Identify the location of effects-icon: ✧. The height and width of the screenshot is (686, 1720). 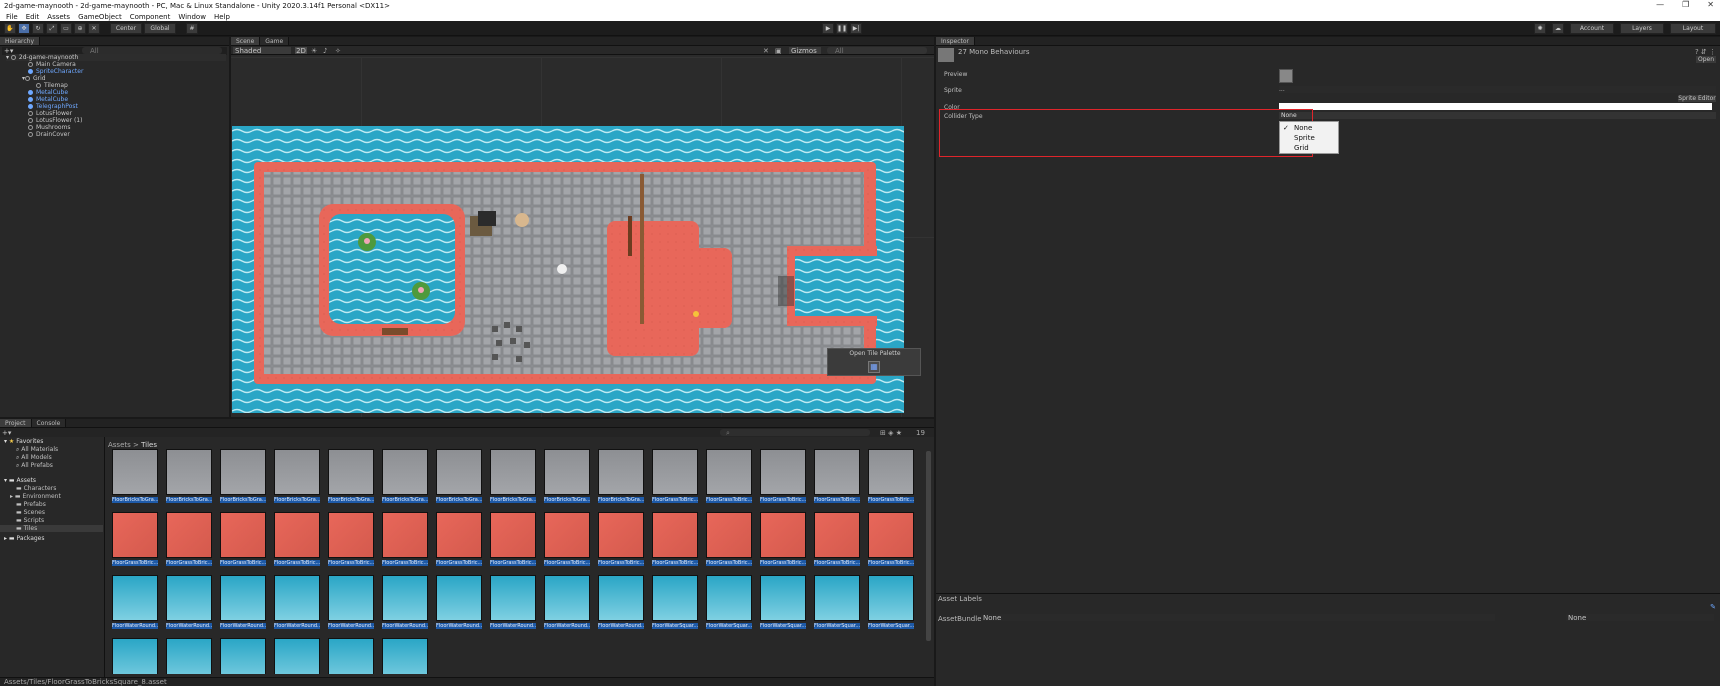
(338, 51).